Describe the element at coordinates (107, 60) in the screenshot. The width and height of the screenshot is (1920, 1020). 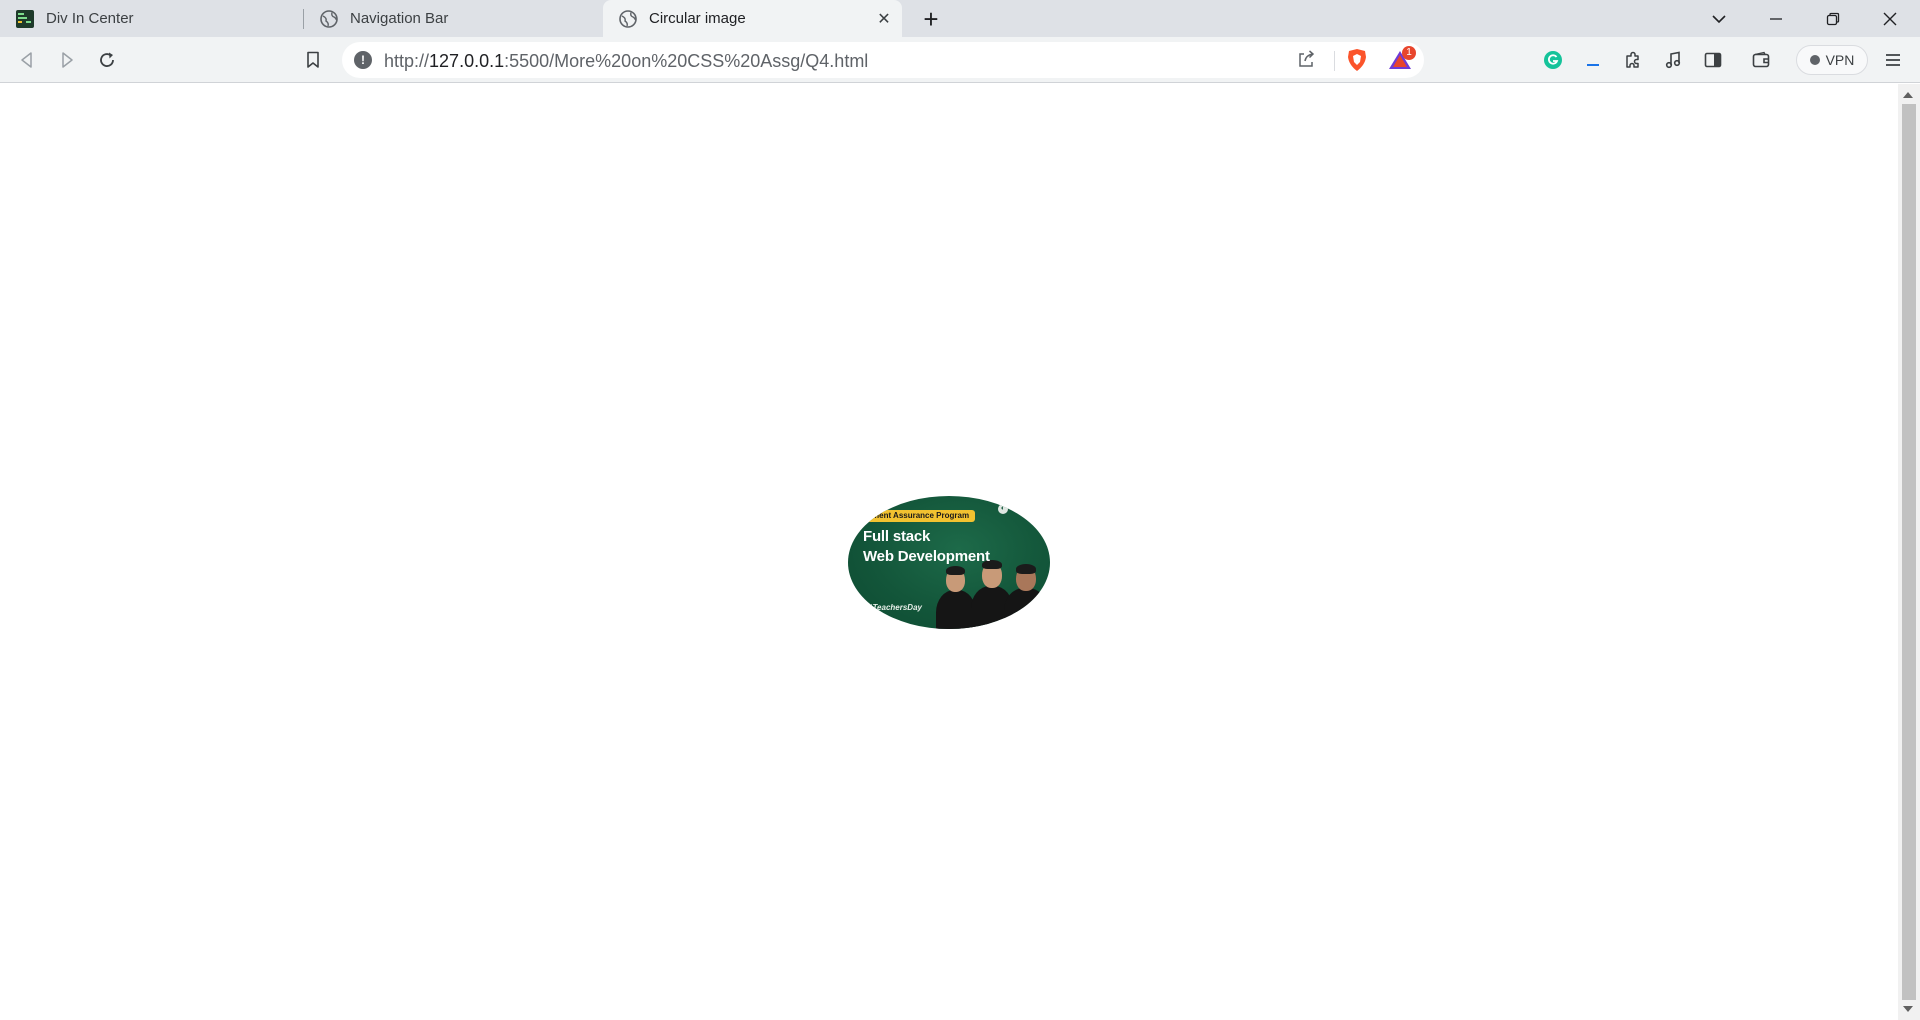
I see `reload-button` at that location.